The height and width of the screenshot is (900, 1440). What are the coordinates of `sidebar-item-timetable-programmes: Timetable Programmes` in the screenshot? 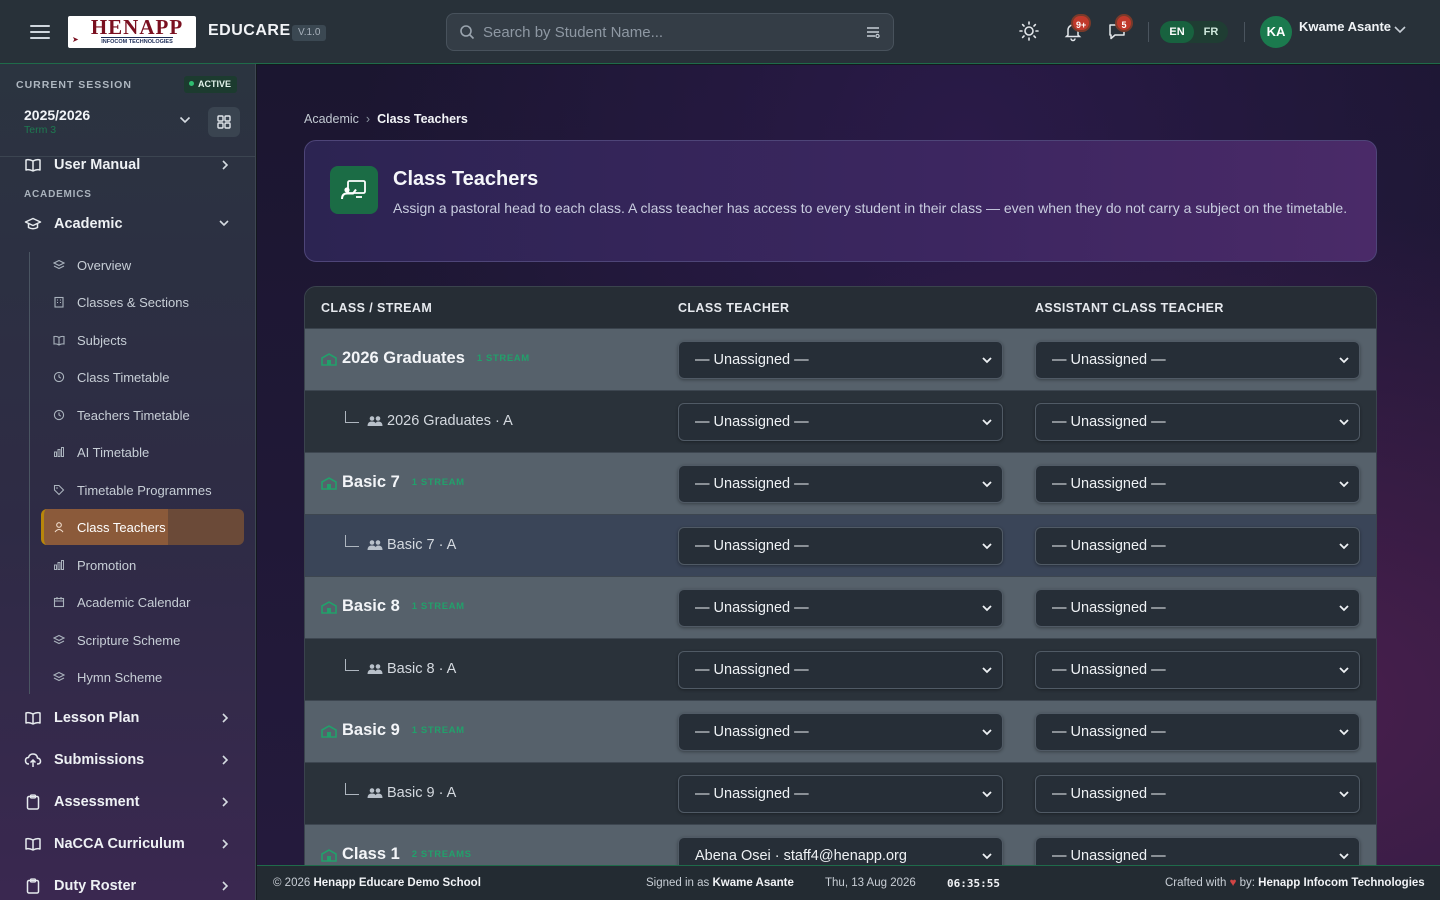 It's located at (142, 490).